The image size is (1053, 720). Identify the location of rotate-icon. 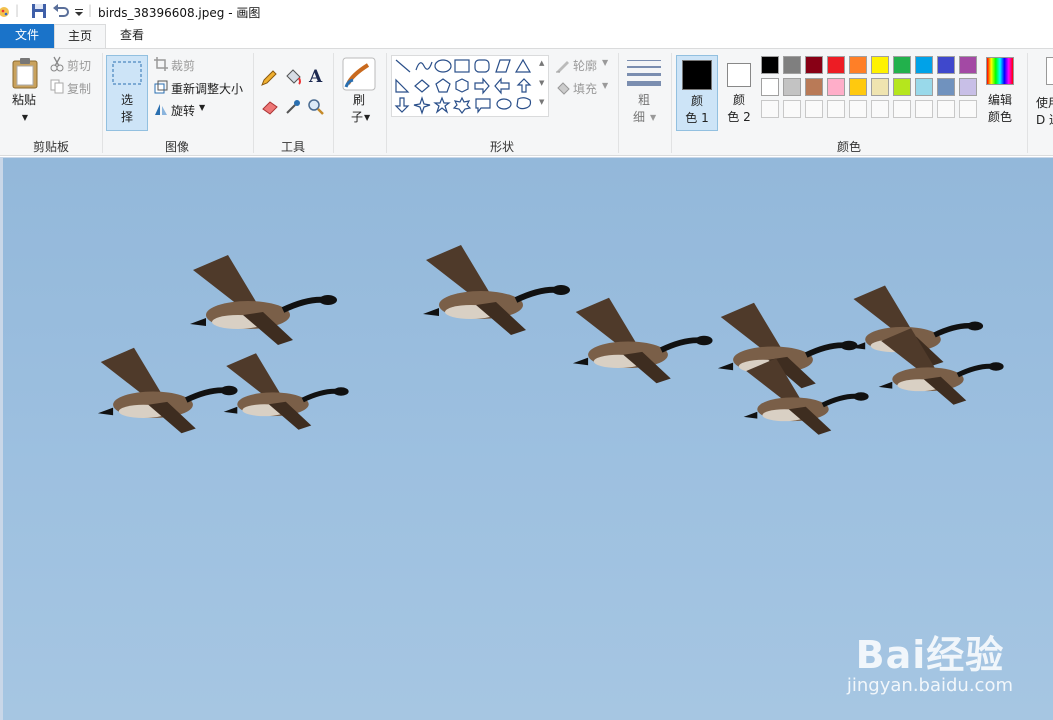
(161, 109).